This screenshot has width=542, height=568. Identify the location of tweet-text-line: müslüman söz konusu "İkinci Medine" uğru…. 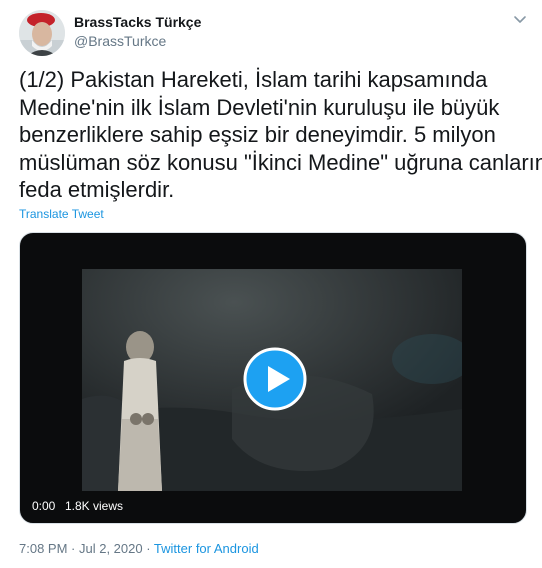
(280, 162).